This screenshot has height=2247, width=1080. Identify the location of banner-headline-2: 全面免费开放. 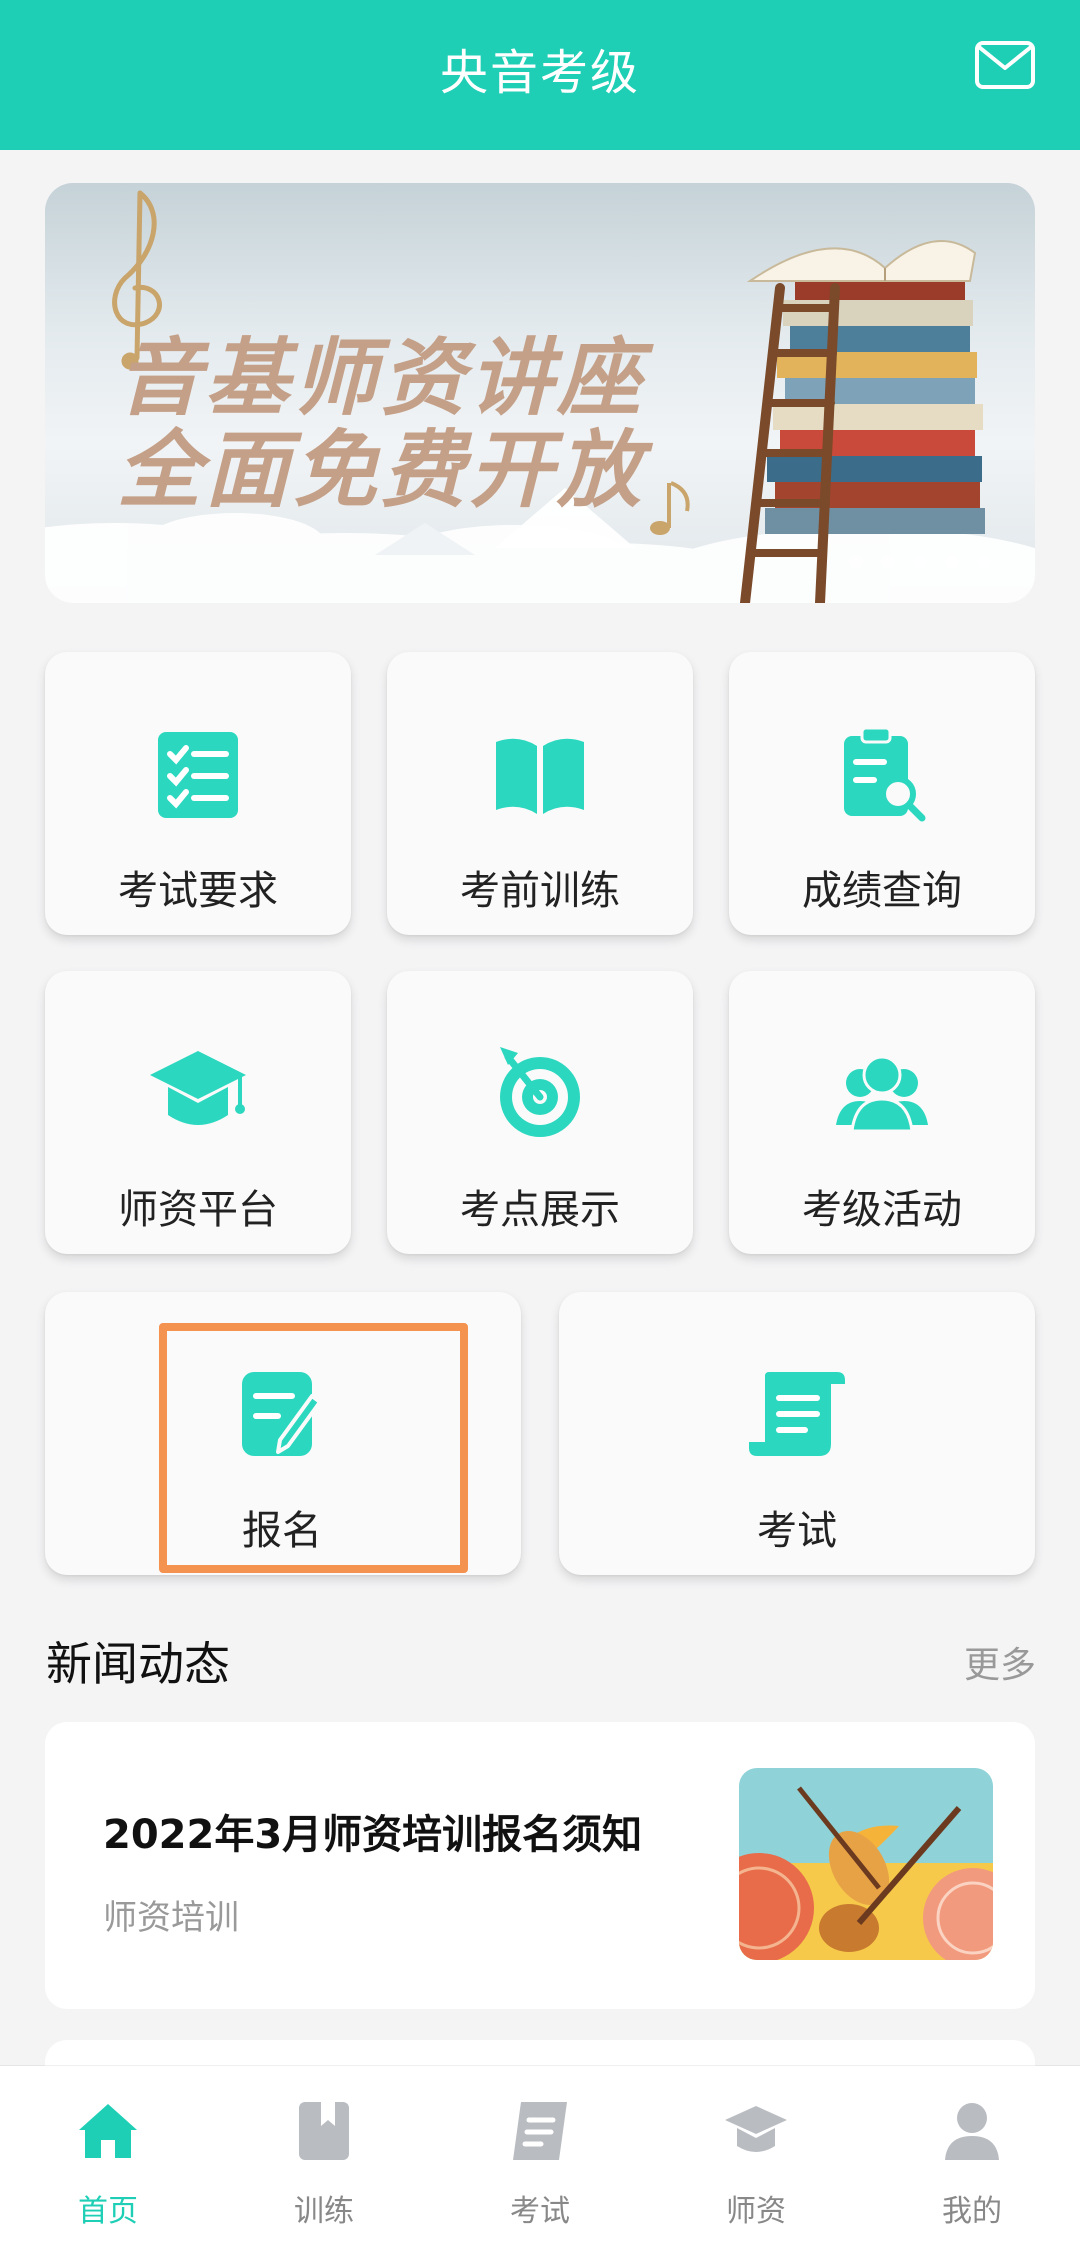
(381, 469).